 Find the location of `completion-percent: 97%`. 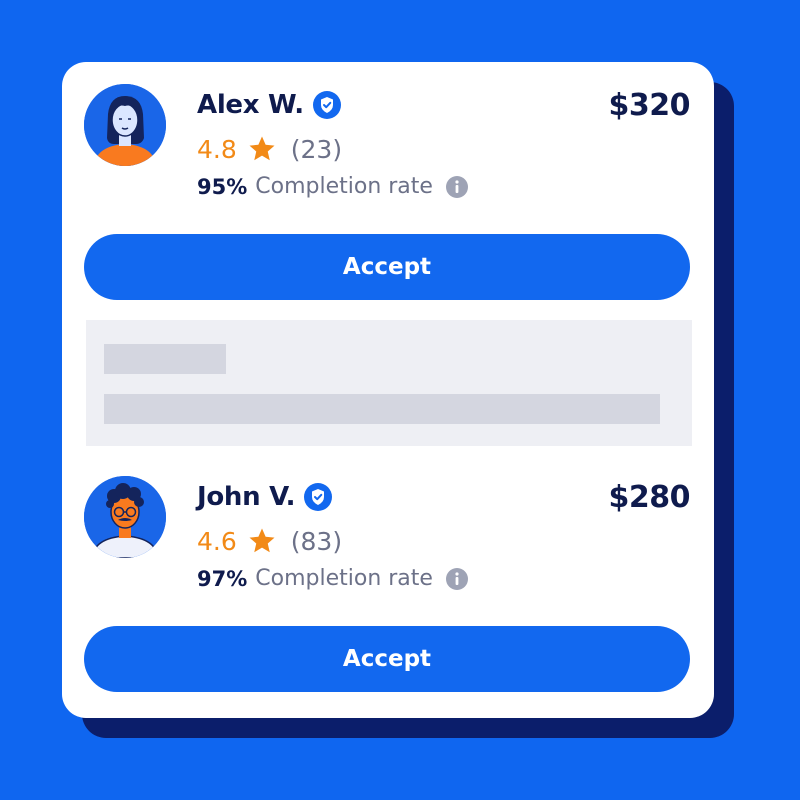

completion-percent: 97% is located at coordinates (222, 578).